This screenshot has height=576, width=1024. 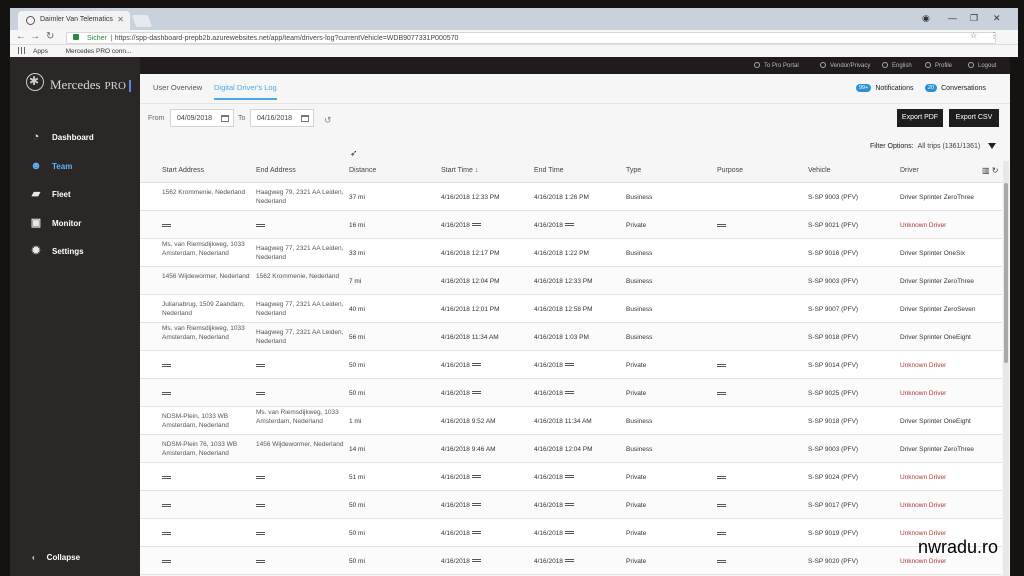 What do you see at coordinates (938, 65) in the screenshot?
I see `profile-link: Profile` at bounding box center [938, 65].